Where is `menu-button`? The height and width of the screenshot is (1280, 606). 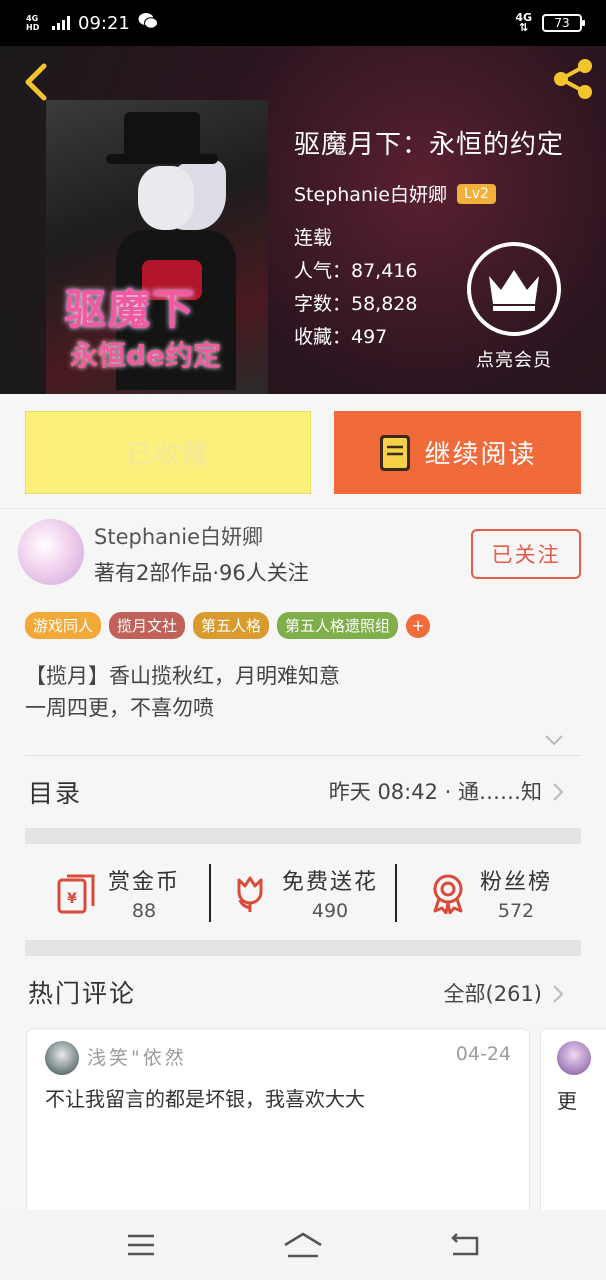 menu-button is located at coordinates (141, 1245).